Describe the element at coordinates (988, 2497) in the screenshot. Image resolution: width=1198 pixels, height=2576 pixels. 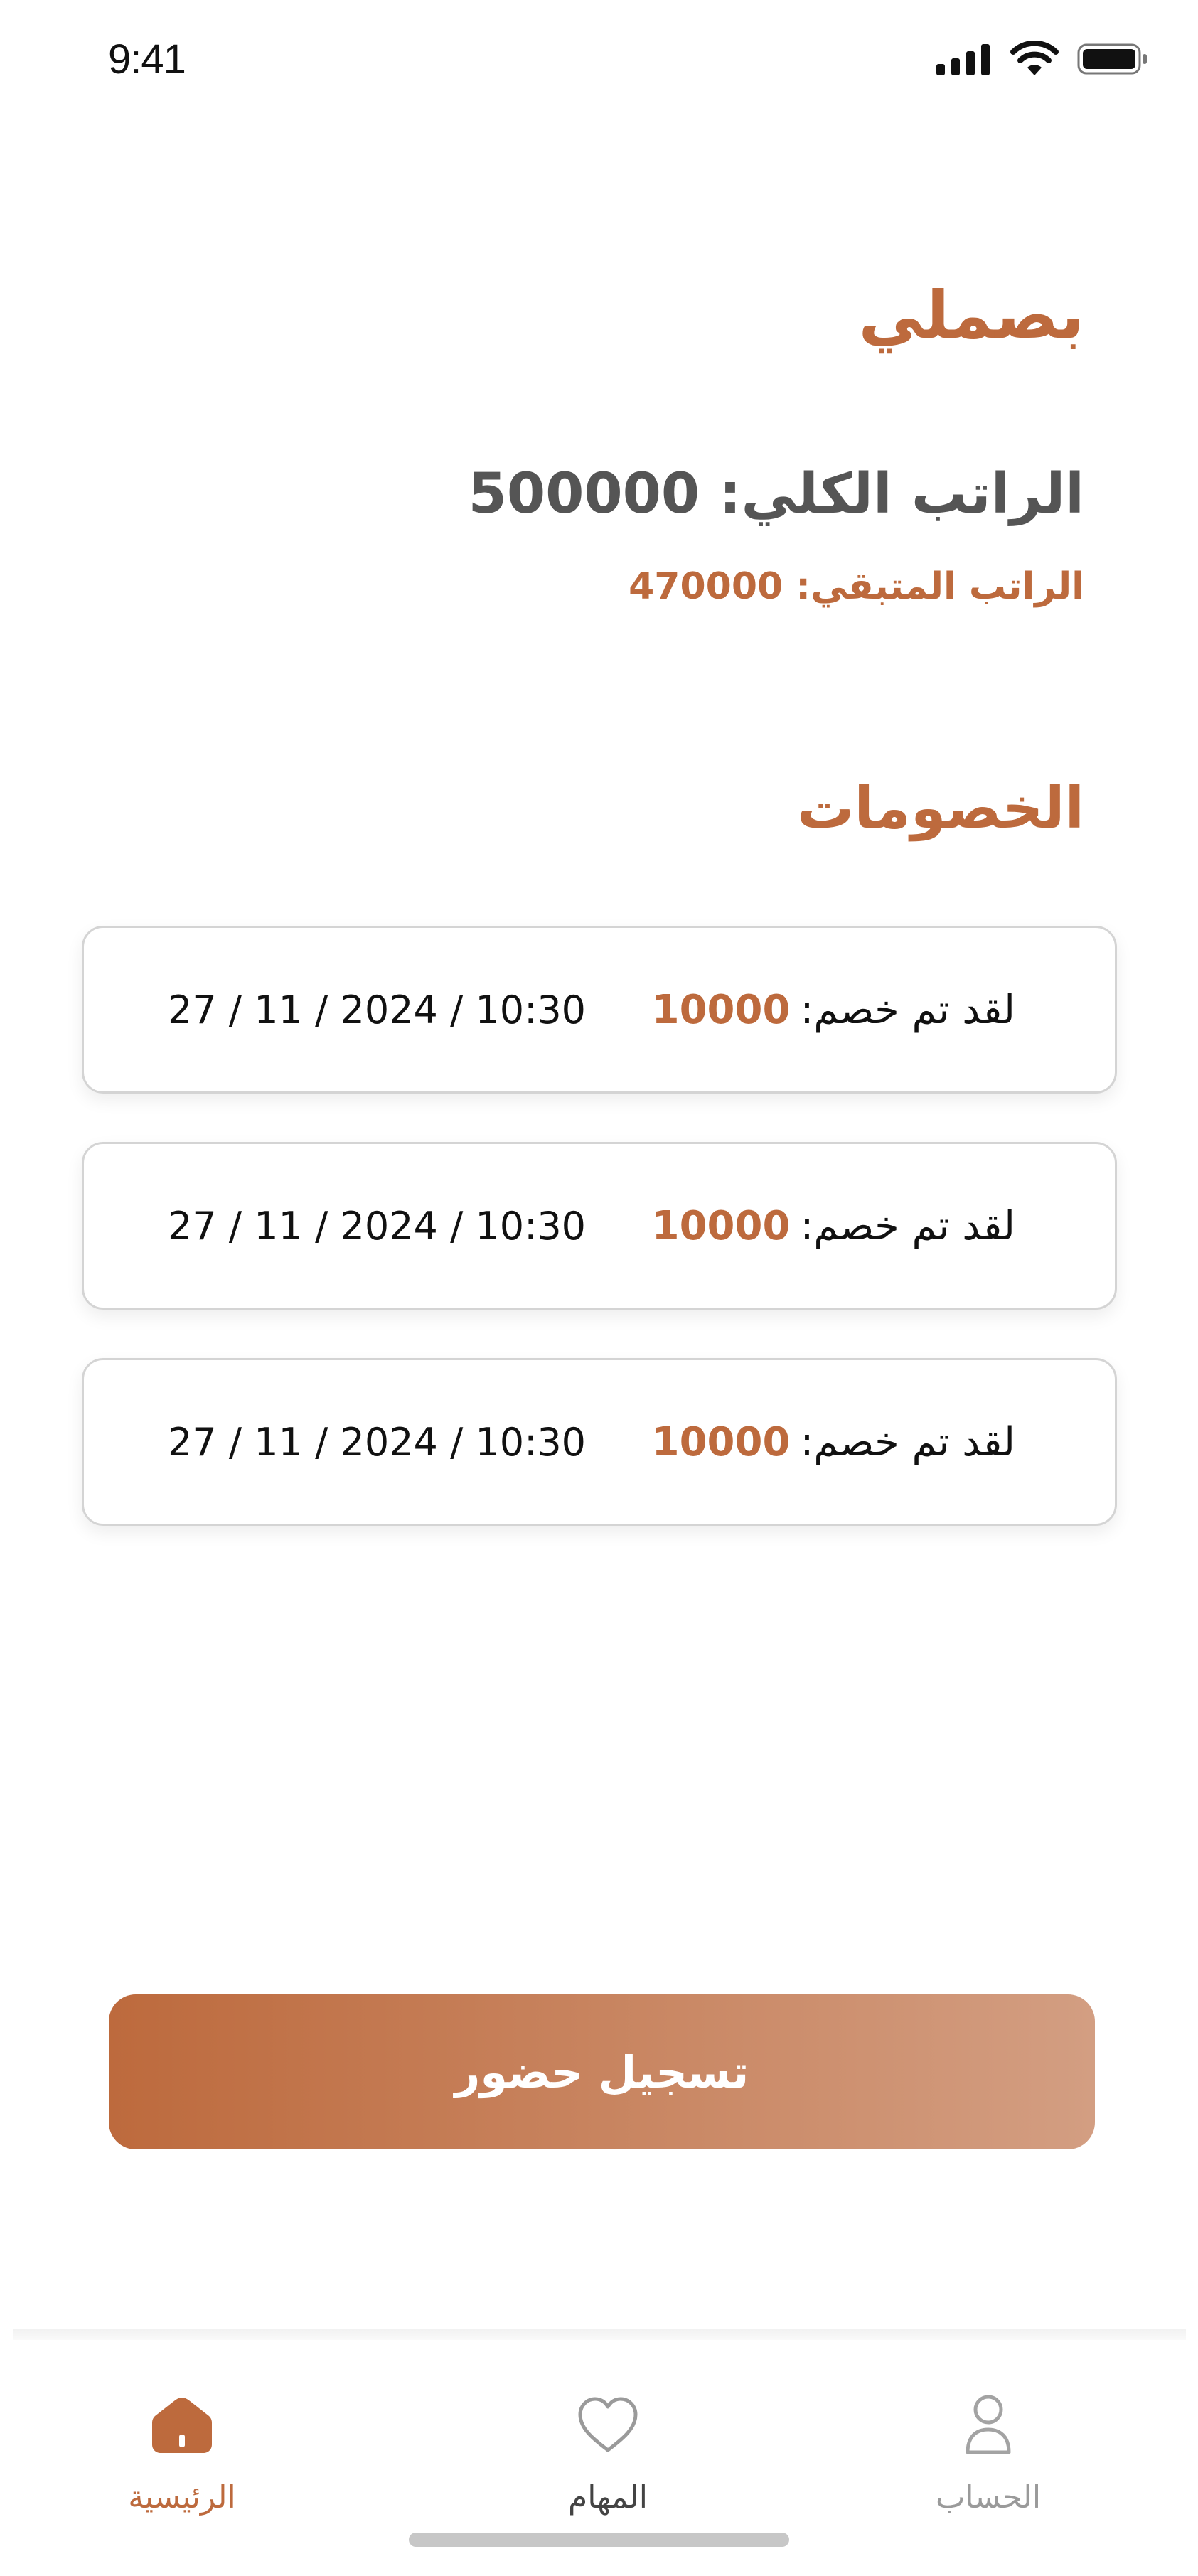
I see `tab-account-label: الحساب` at that location.